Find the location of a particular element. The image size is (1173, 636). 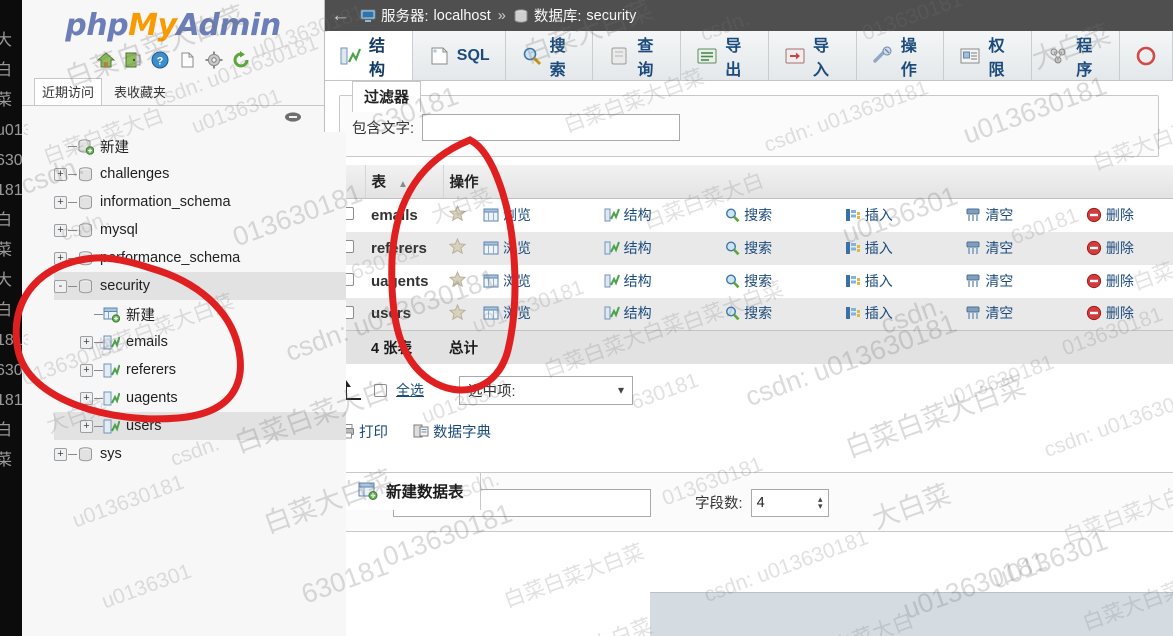

search-icon is located at coordinates (732, 248).